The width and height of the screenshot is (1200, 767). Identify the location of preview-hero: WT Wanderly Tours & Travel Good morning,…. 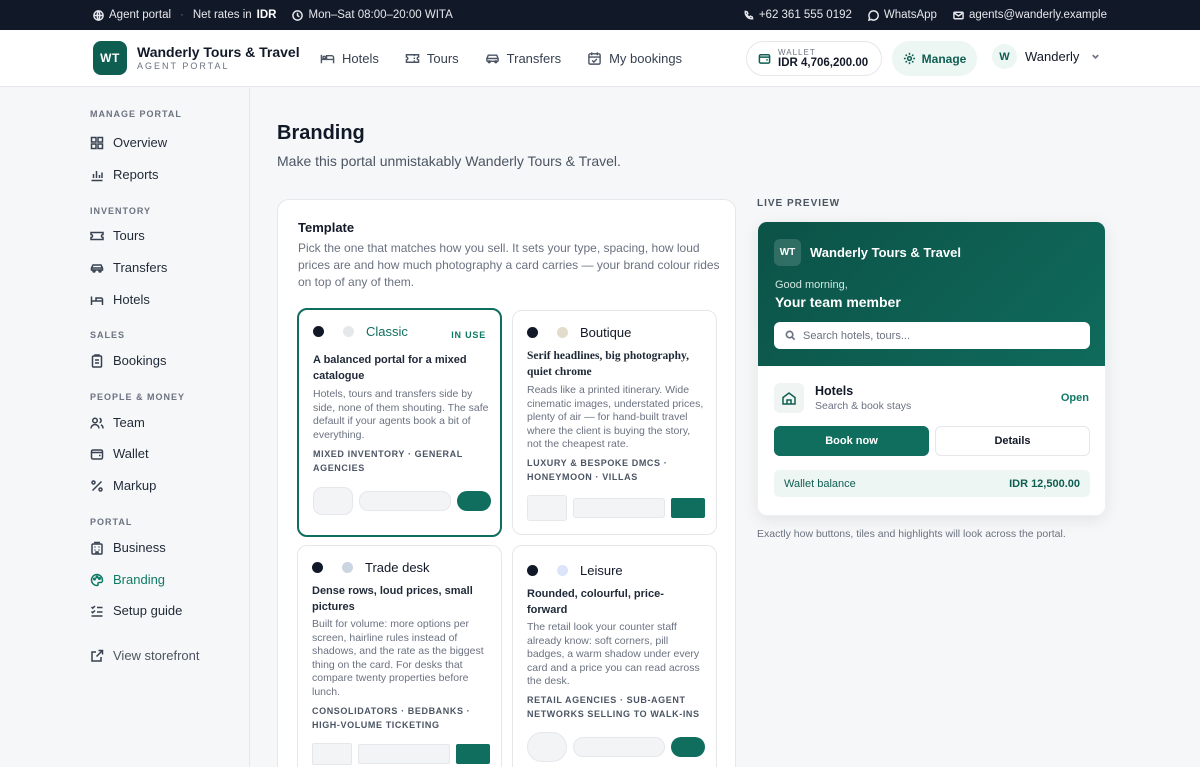
(931, 294).